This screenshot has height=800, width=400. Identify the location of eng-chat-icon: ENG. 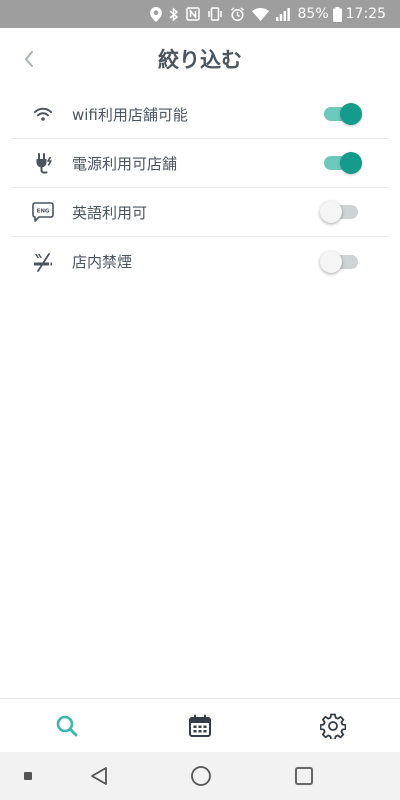
(43, 212).